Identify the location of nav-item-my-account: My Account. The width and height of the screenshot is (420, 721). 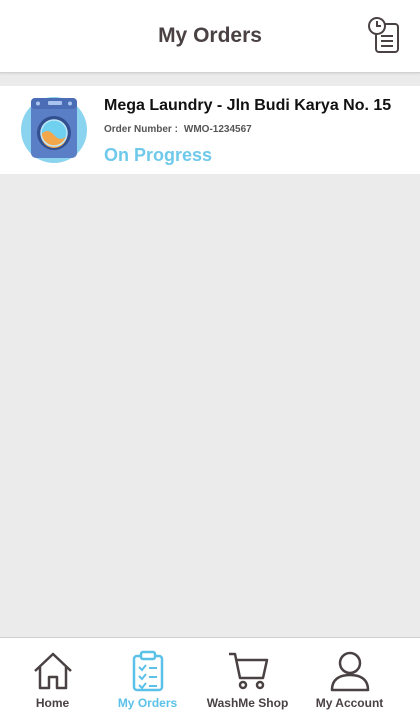
(349, 679).